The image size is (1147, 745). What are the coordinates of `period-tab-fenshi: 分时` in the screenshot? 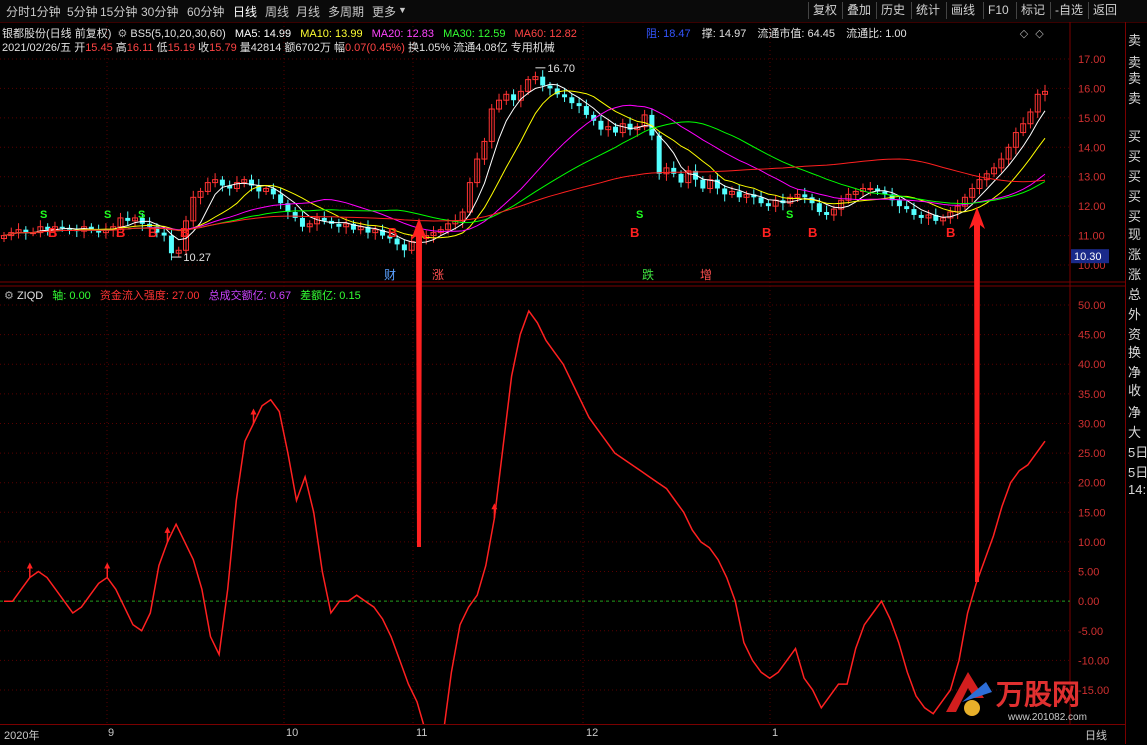 It's located at (18, 11).